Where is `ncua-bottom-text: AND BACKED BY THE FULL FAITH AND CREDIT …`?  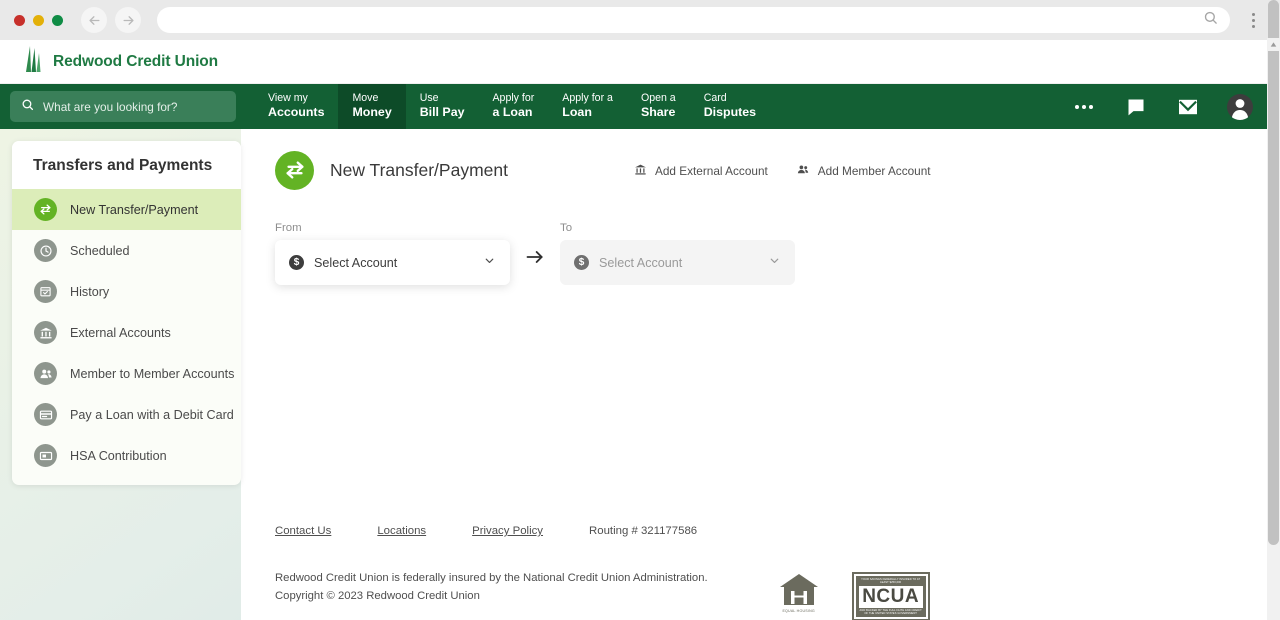 ncua-bottom-text: AND BACKED BY THE FULL FAITH AND CREDIT … is located at coordinates (890, 611).